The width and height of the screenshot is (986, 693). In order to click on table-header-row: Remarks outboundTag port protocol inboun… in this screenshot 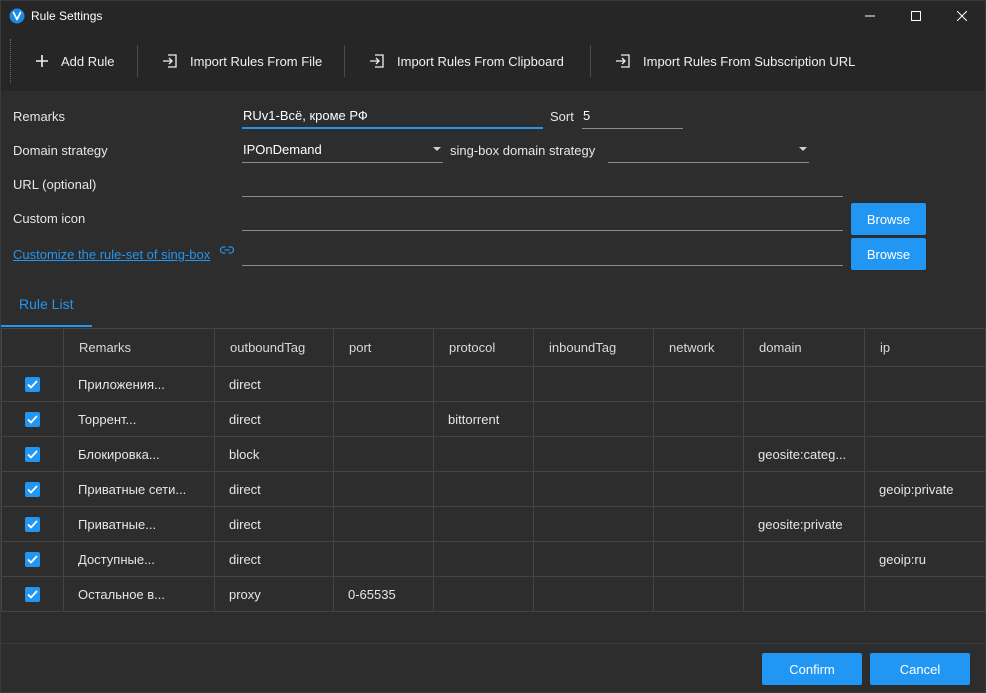, I will do `click(493, 347)`.